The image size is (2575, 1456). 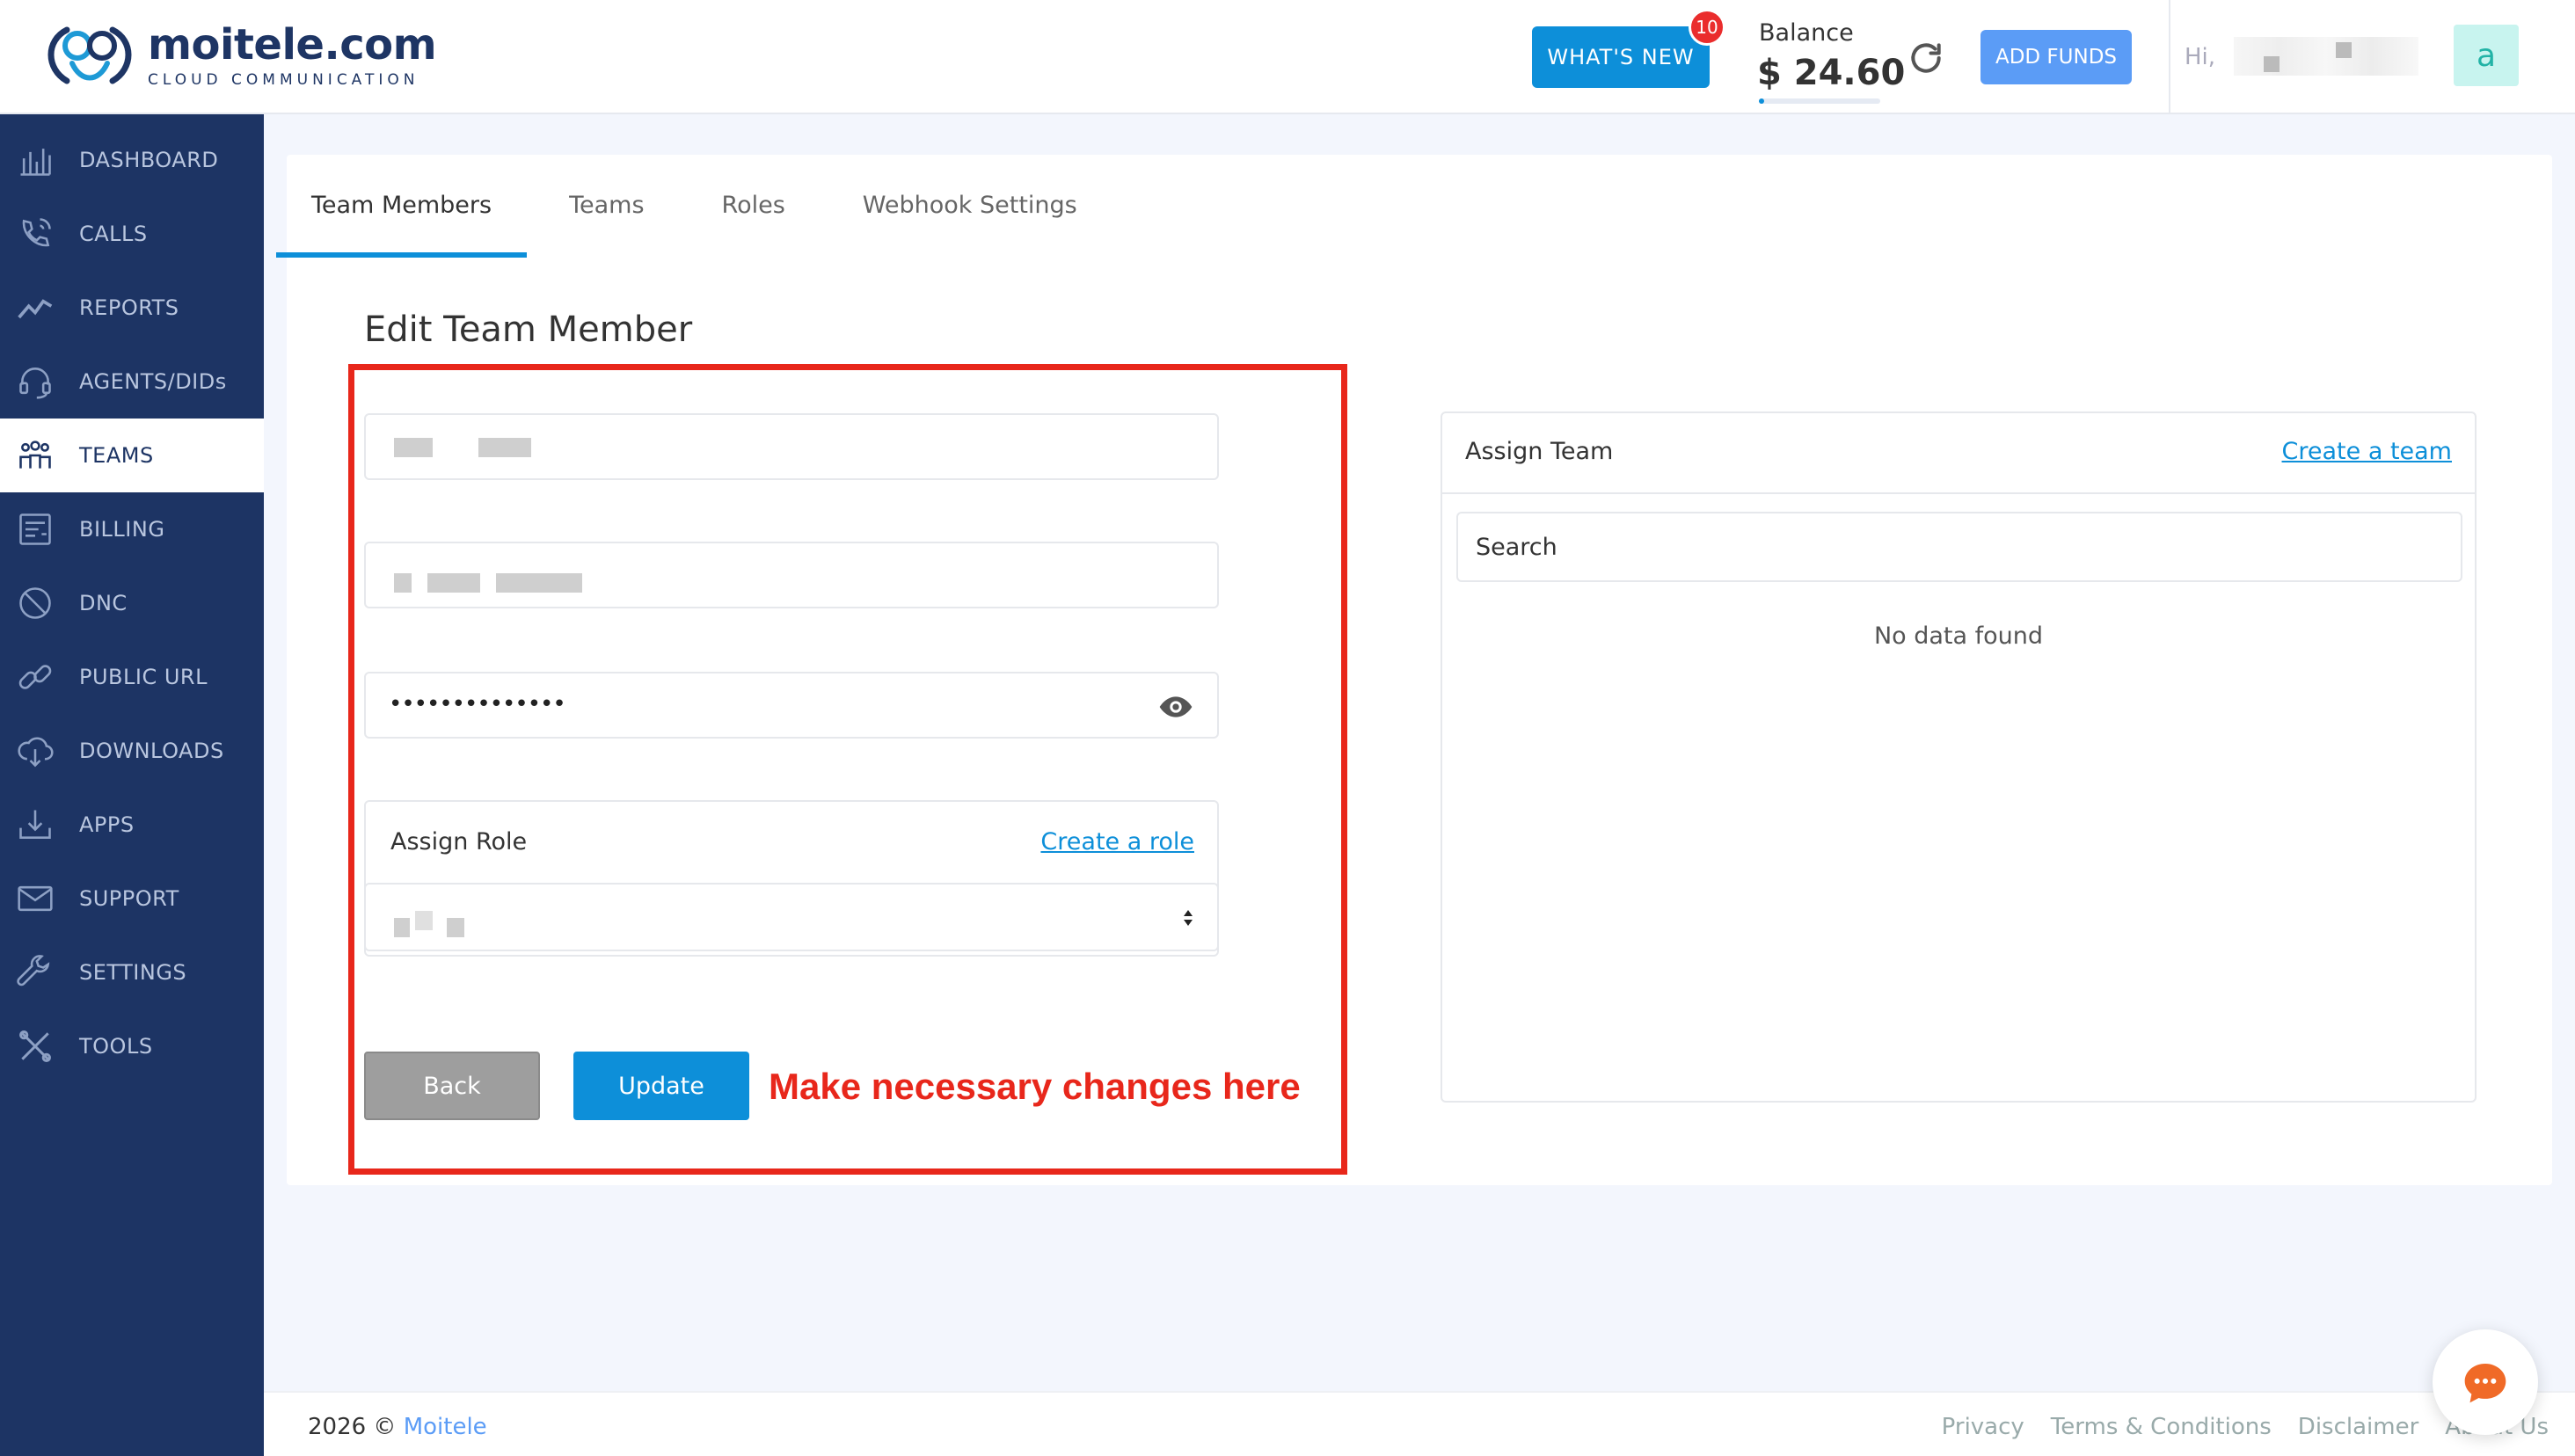 What do you see at coordinates (352, 1427) in the screenshot?
I see `copyright-year: 2026 ©` at bounding box center [352, 1427].